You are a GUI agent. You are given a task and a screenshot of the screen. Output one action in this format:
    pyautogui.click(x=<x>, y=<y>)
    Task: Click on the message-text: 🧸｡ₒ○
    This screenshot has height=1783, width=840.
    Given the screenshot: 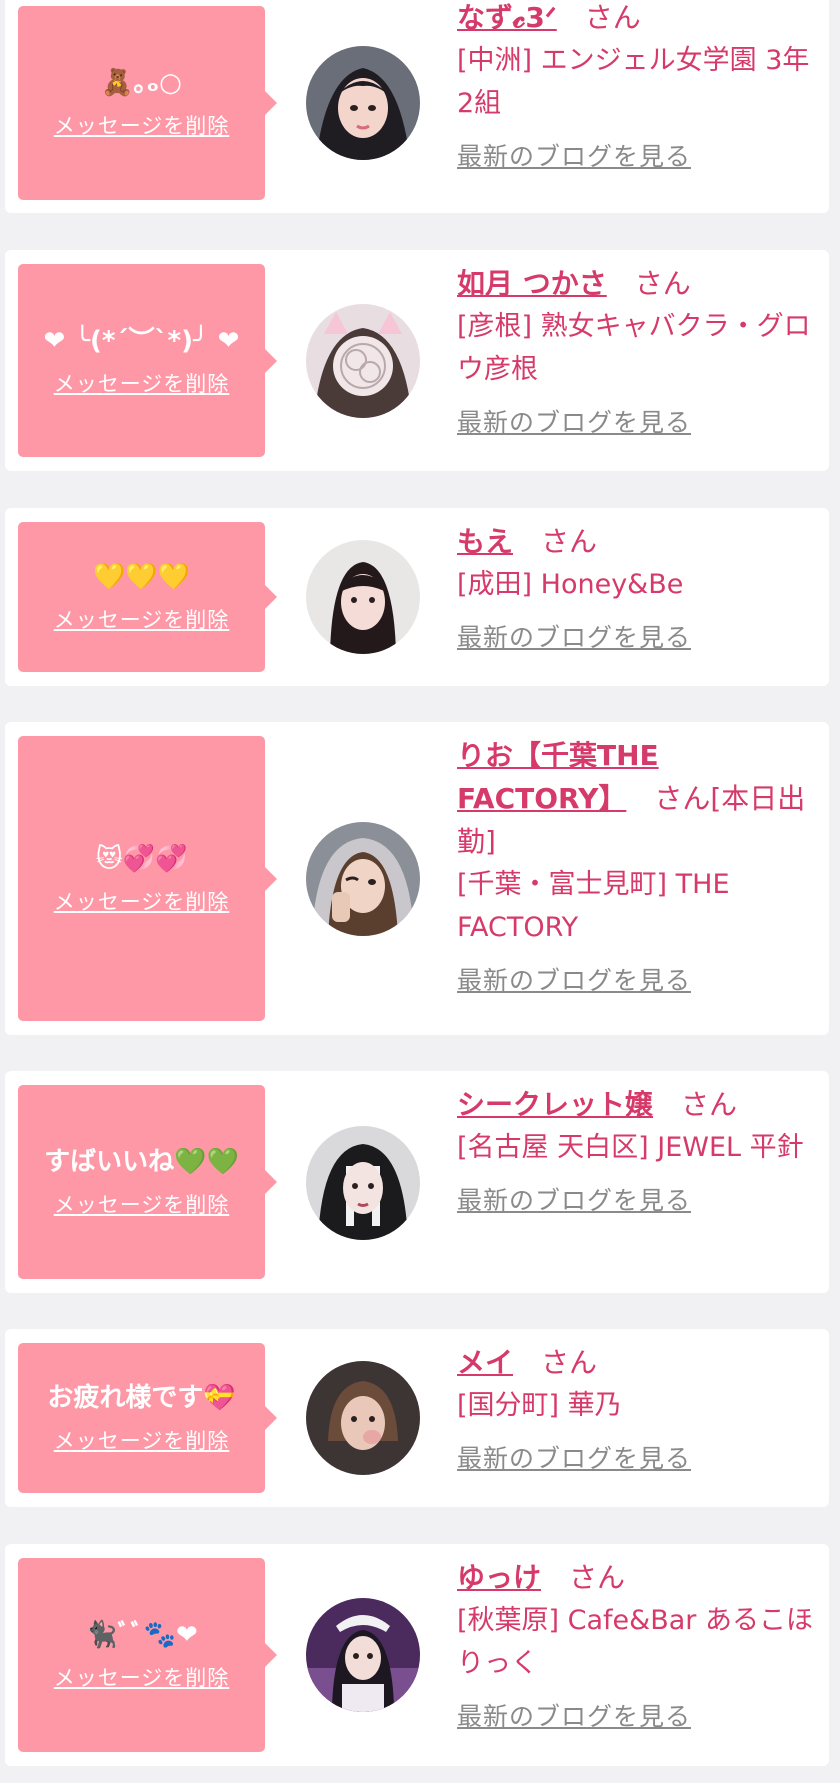 What is the action you would take?
    pyautogui.click(x=141, y=83)
    